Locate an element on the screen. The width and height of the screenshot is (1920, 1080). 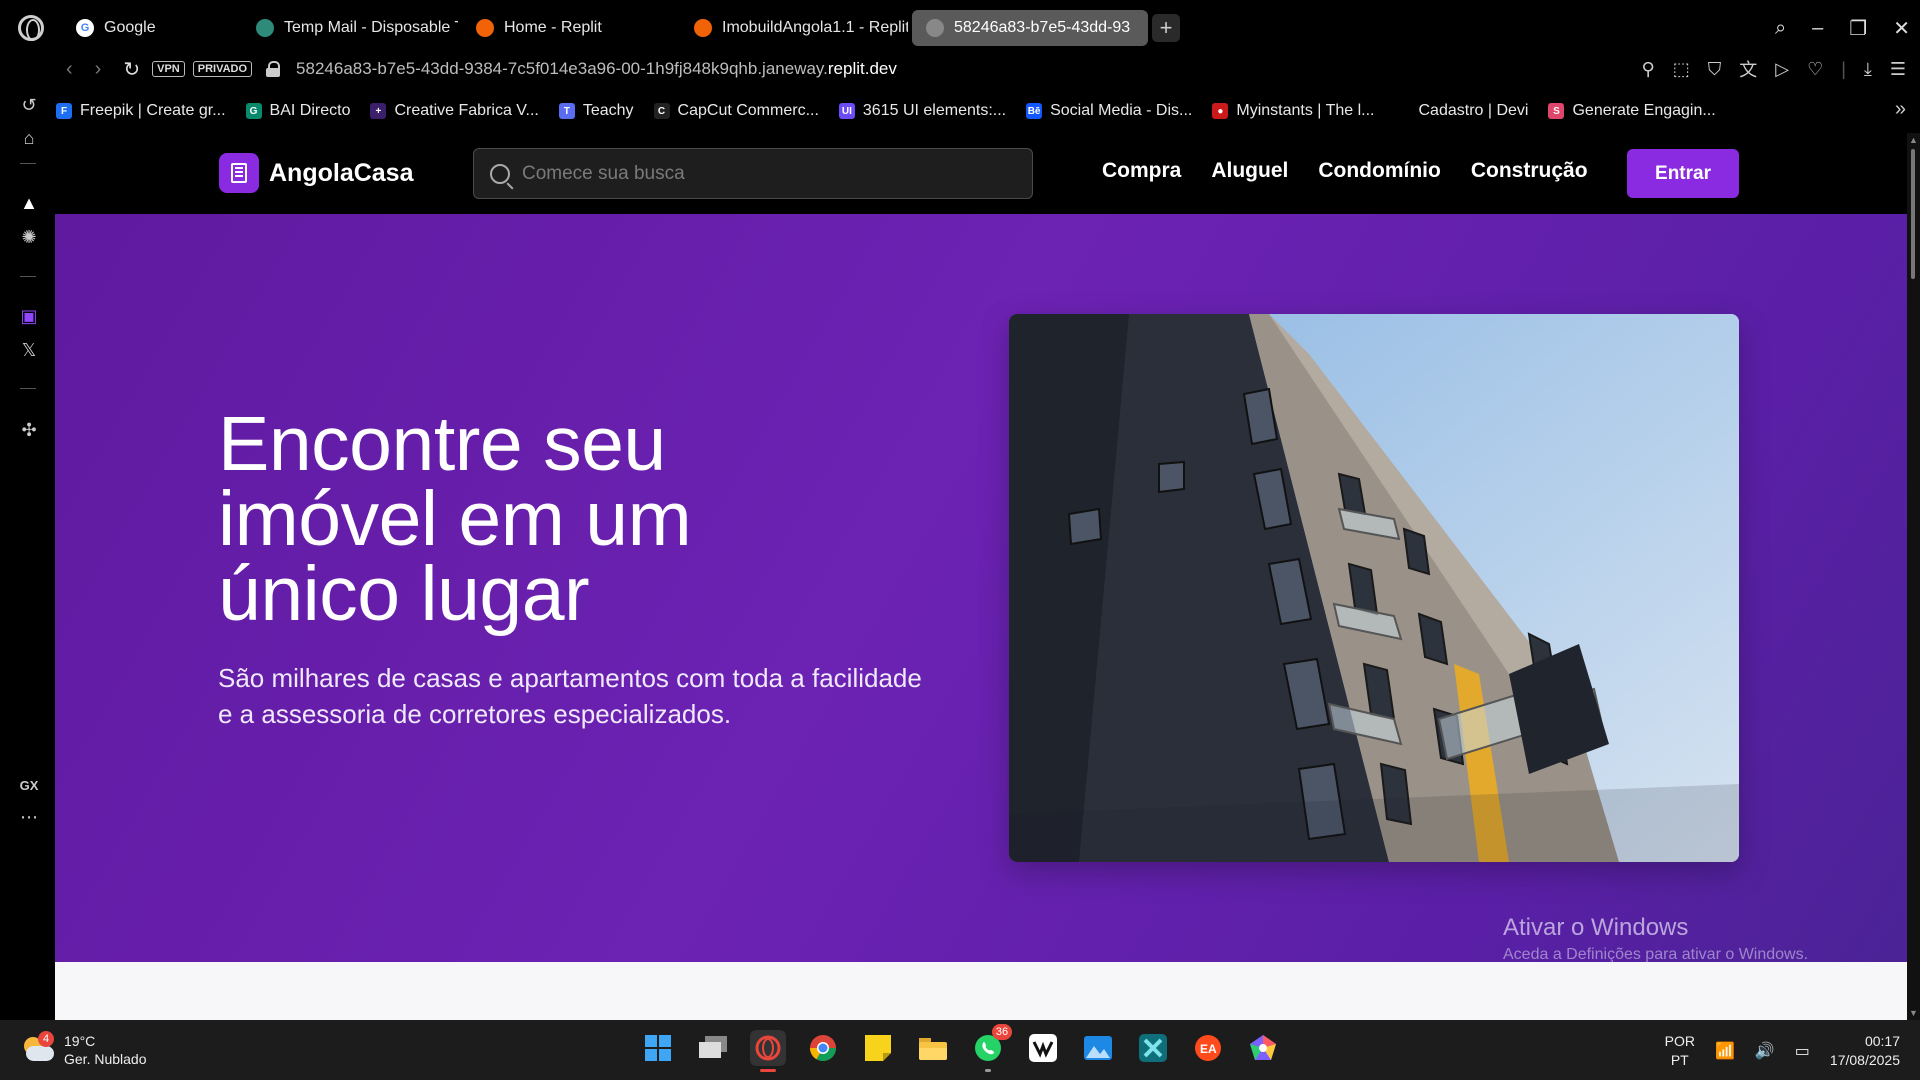
back-icon: ‹ is located at coordinates (69, 69).